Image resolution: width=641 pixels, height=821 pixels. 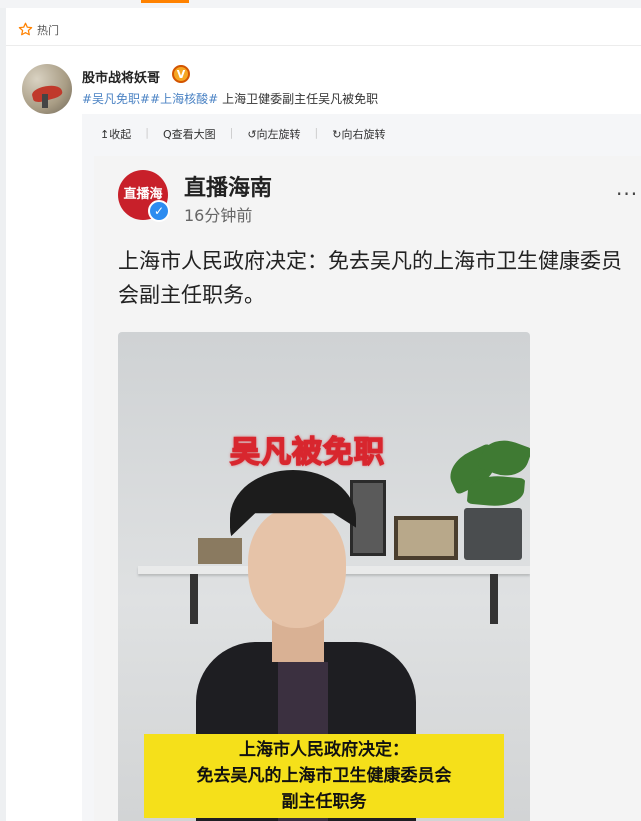 What do you see at coordinates (252, 134) in the screenshot?
I see `rotate-left-icon: ↺` at bounding box center [252, 134].